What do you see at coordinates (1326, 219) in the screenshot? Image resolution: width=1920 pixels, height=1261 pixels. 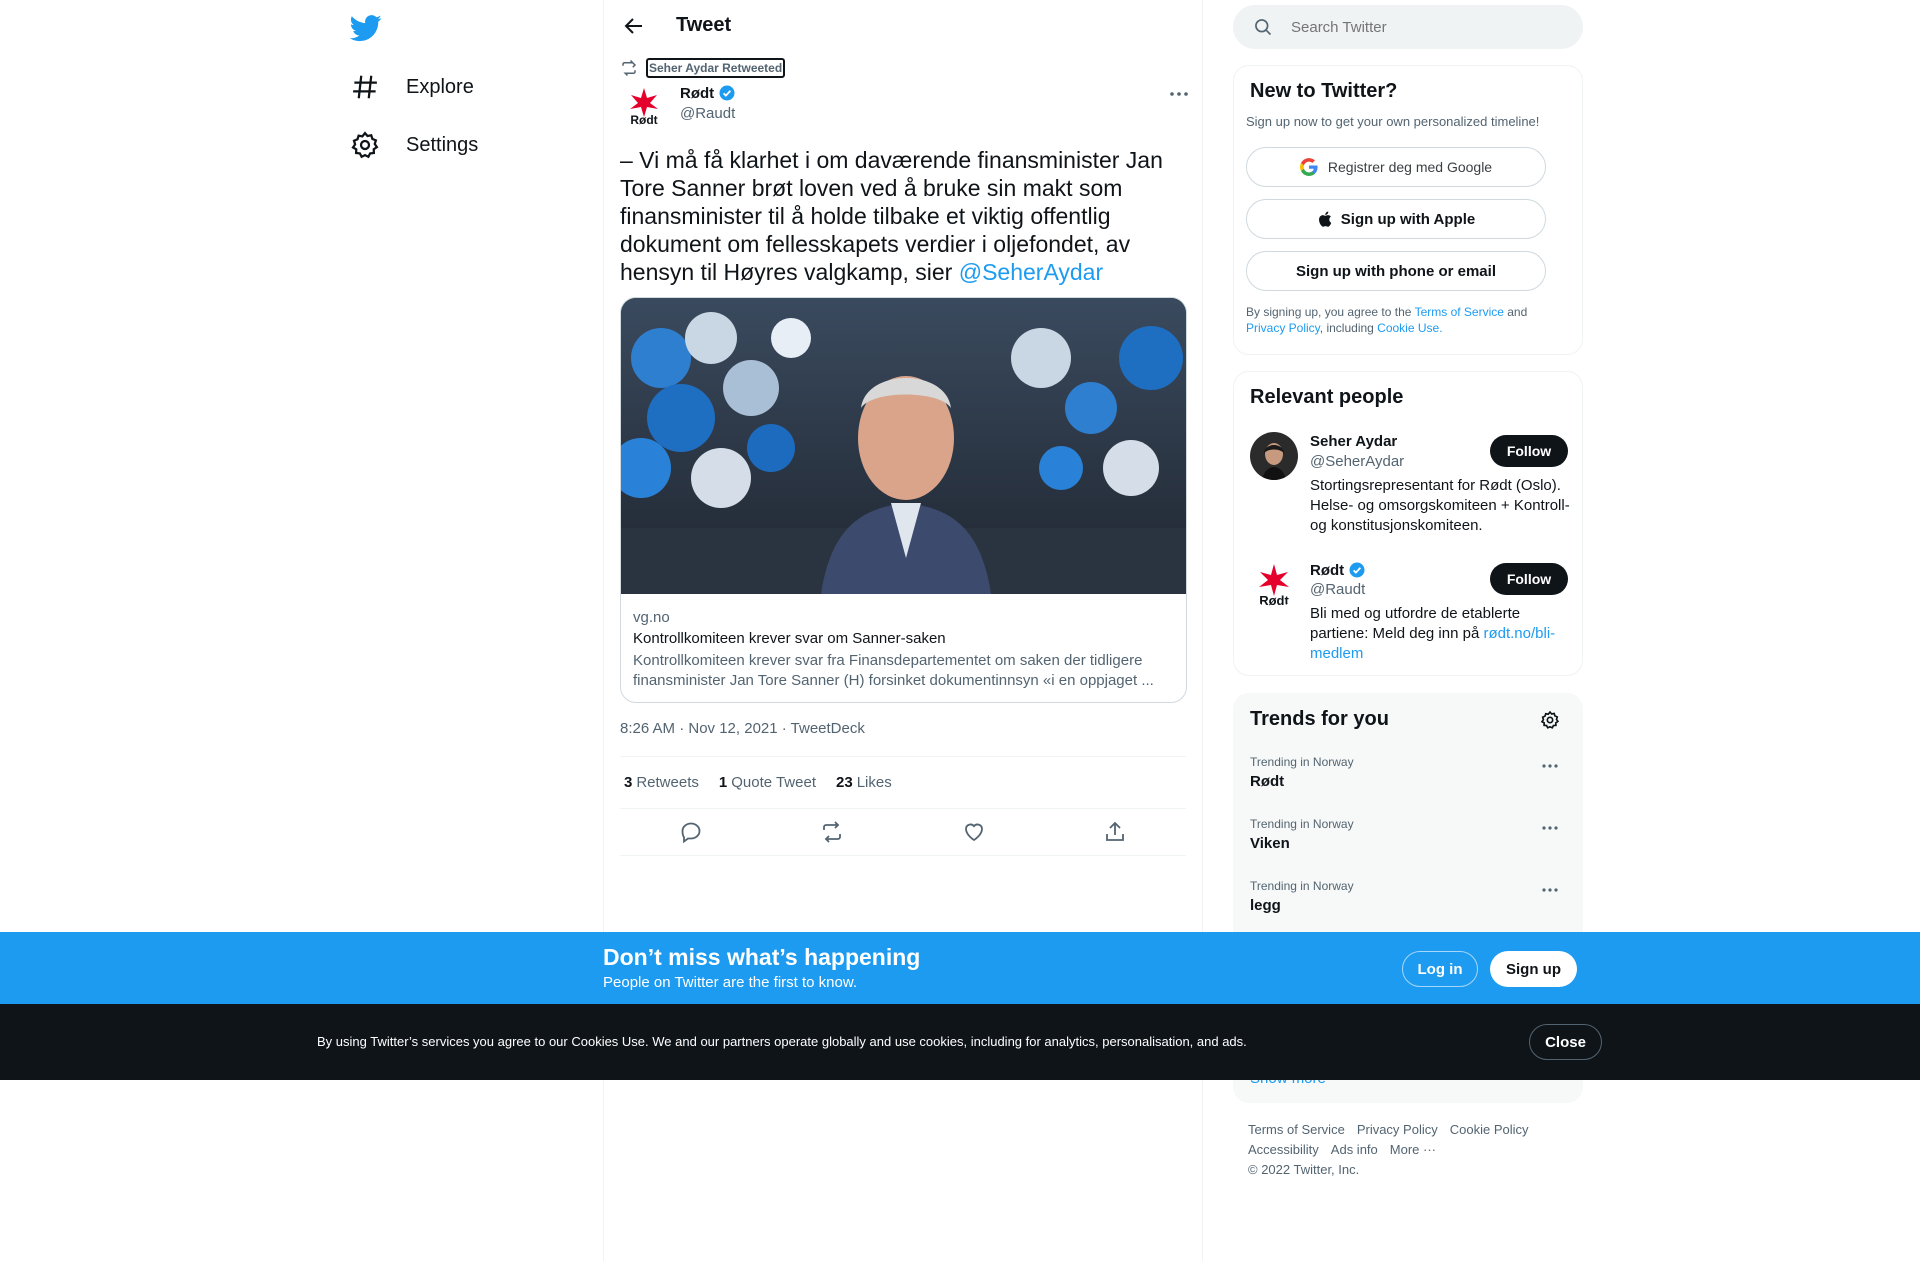 I see `apple-icon` at bounding box center [1326, 219].